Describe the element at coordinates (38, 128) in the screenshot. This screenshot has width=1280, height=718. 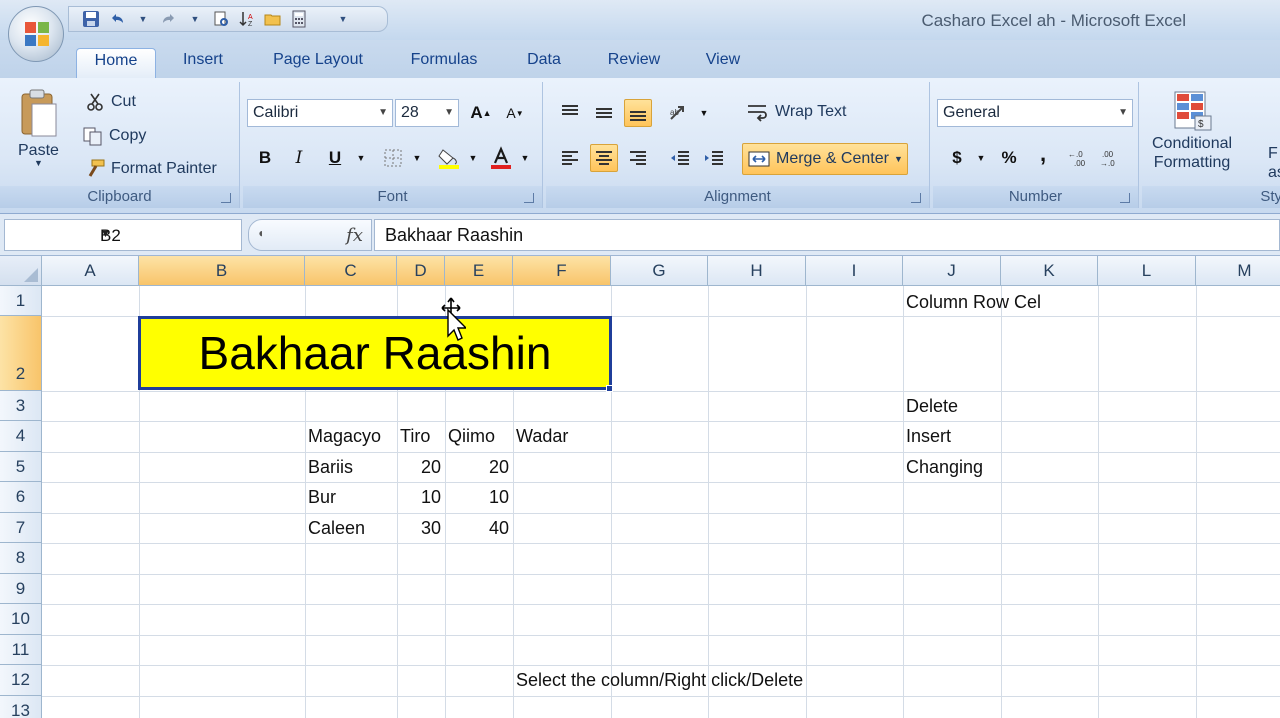
I see `paste-button: Paste ▼` at that location.